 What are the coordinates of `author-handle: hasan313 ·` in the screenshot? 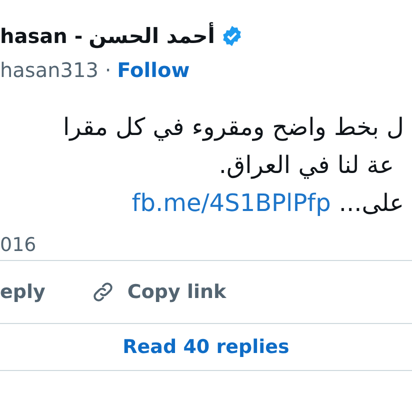 It's located at (56, 70).